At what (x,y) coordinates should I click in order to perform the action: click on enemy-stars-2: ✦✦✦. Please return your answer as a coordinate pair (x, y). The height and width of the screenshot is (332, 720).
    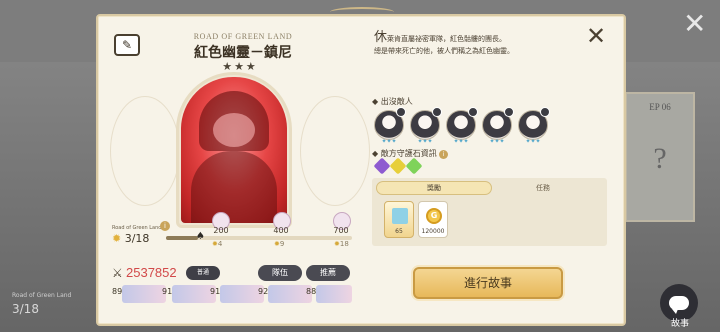
    Looking at the image, I should click on (425, 141).